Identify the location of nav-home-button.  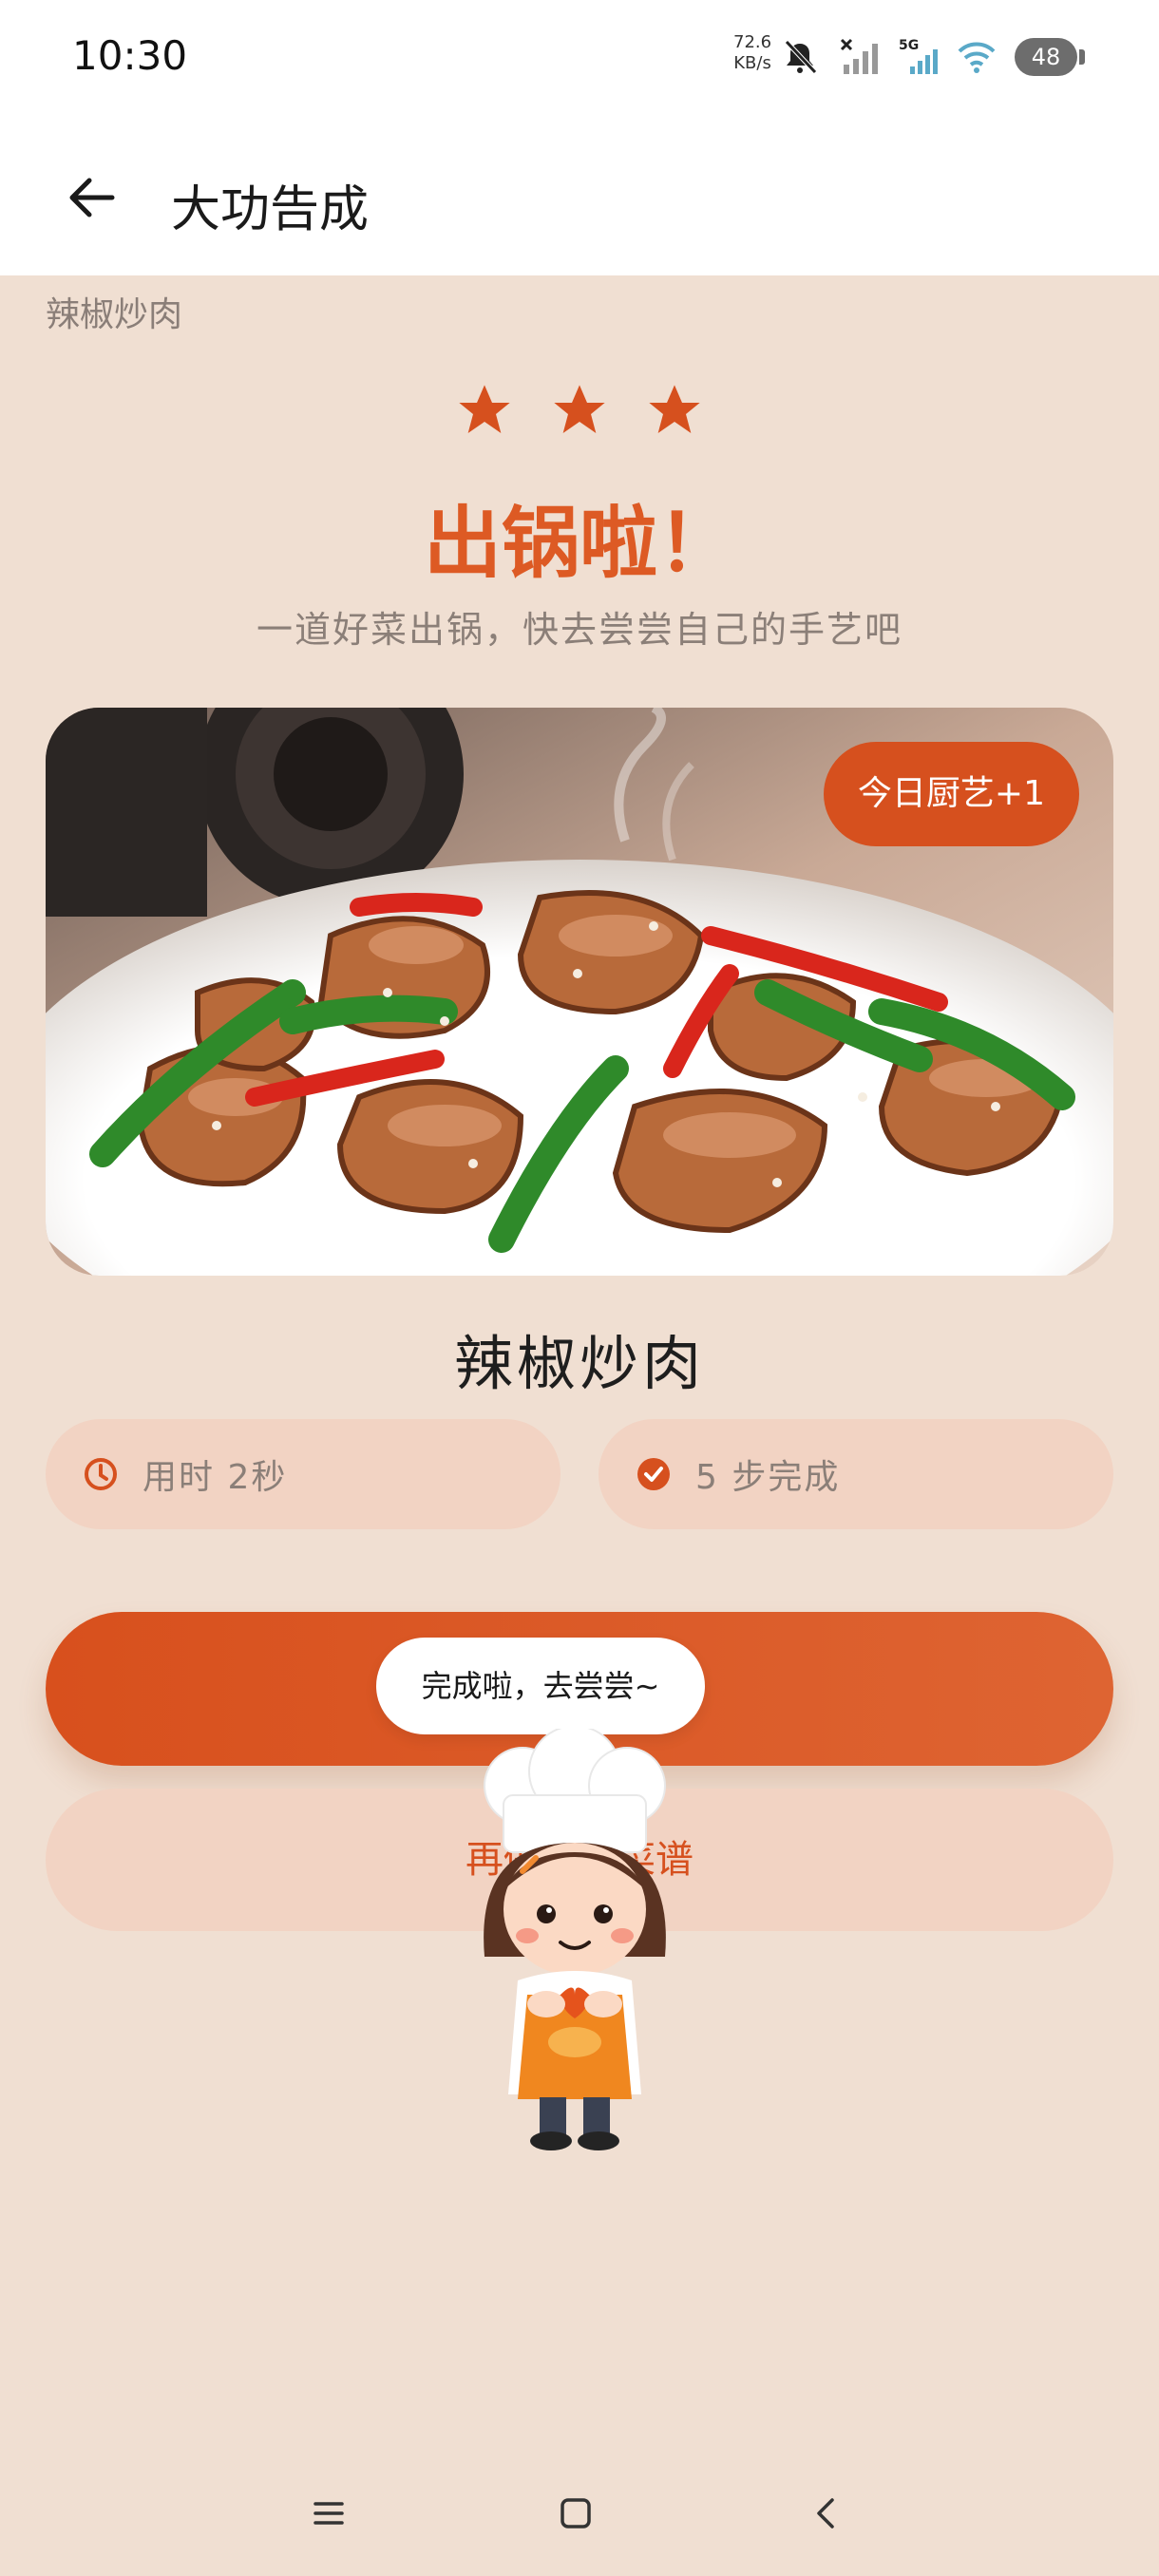
(576, 2513).